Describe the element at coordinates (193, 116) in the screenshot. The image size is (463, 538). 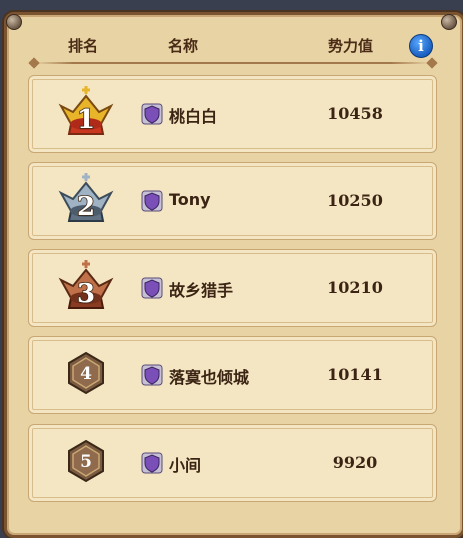
I see `player-name: 桃白白` at that location.